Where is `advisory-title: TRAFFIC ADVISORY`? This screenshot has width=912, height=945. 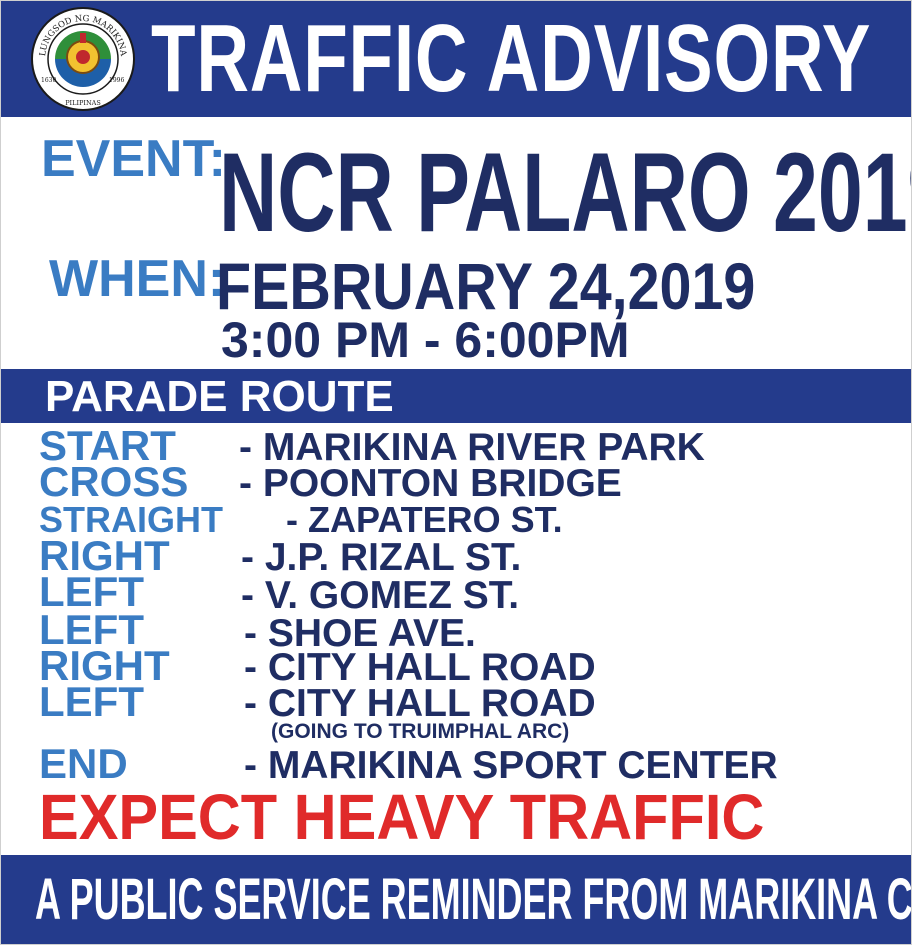
advisory-title: TRAFFIC ADVISORY is located at coordinates (511, 58).